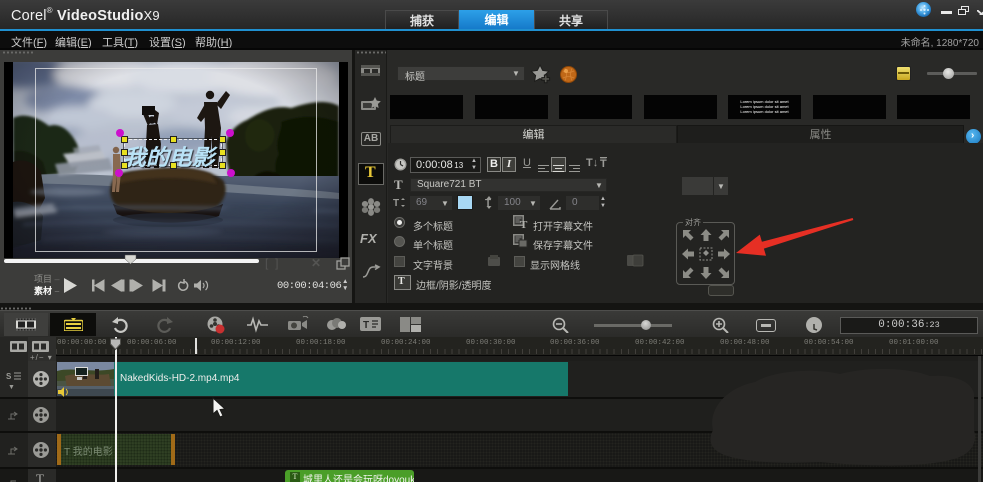 This screenshot has width=983, height=482. What do you see at coordinates (9, 376) in the screenshot?
I see `svg-text: S` at bounding box center [9, 376].